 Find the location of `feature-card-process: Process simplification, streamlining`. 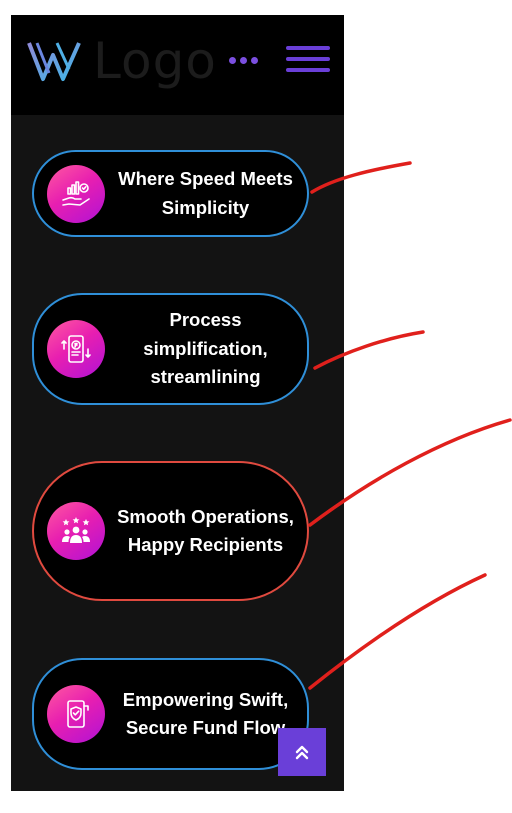

feature-card-process: Process simplification, streamlining is located at coordinates (170, 349).